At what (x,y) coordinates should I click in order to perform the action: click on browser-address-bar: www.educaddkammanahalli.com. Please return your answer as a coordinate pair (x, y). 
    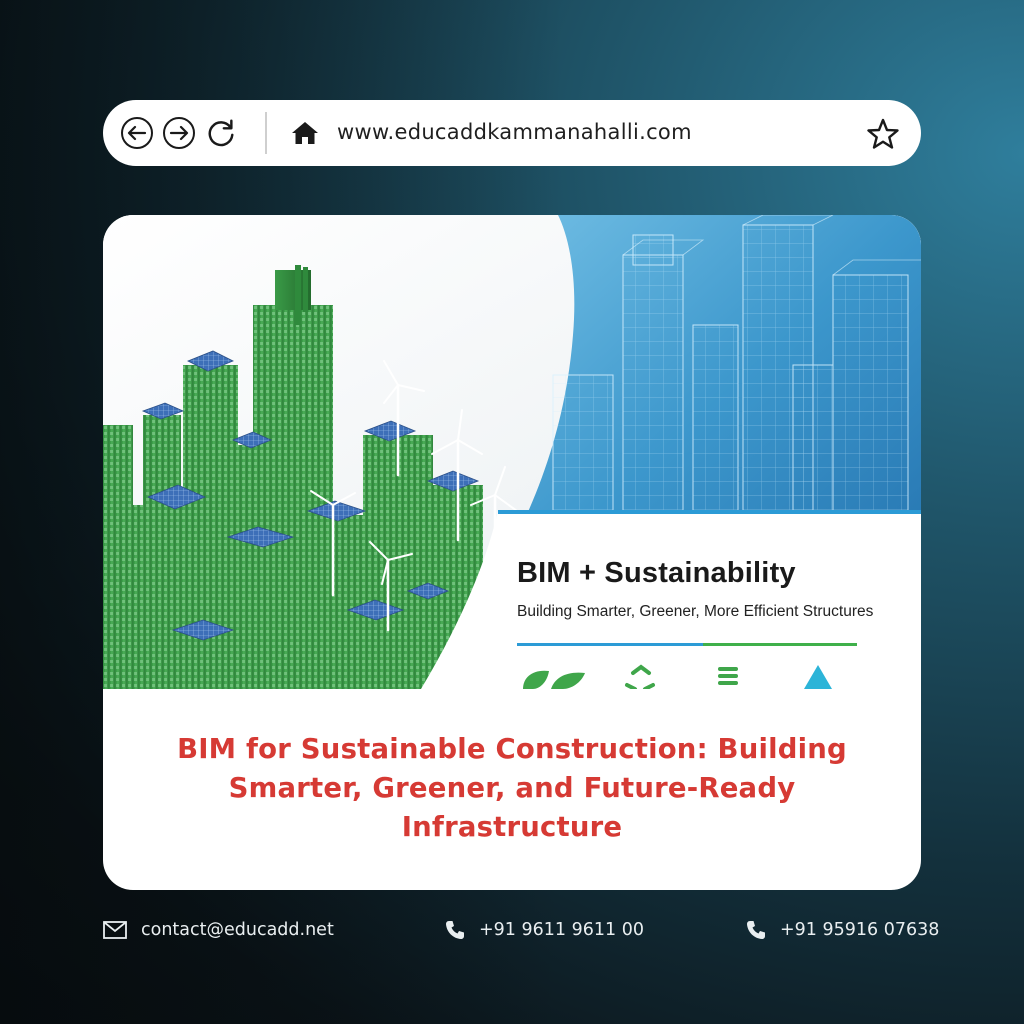
    Looking at the image, I should click on (512, 133).